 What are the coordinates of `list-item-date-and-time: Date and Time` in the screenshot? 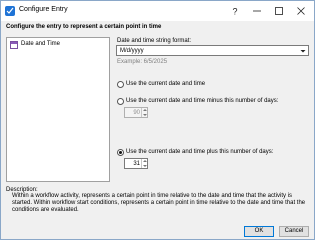 It's located at (58, 45).